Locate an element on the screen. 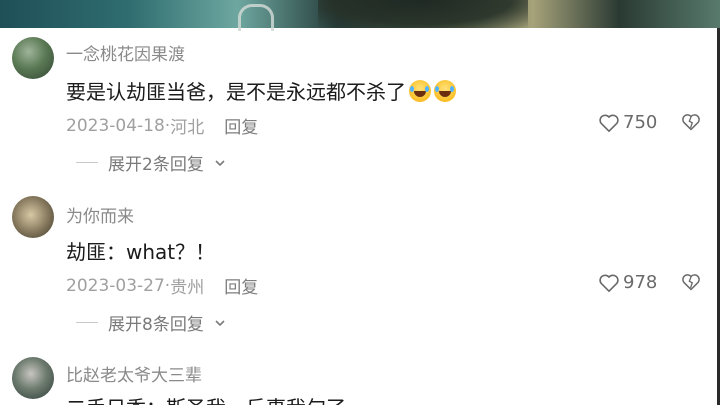  comment-text: 劫匪：what？！ is located at coordinates (140, 250).